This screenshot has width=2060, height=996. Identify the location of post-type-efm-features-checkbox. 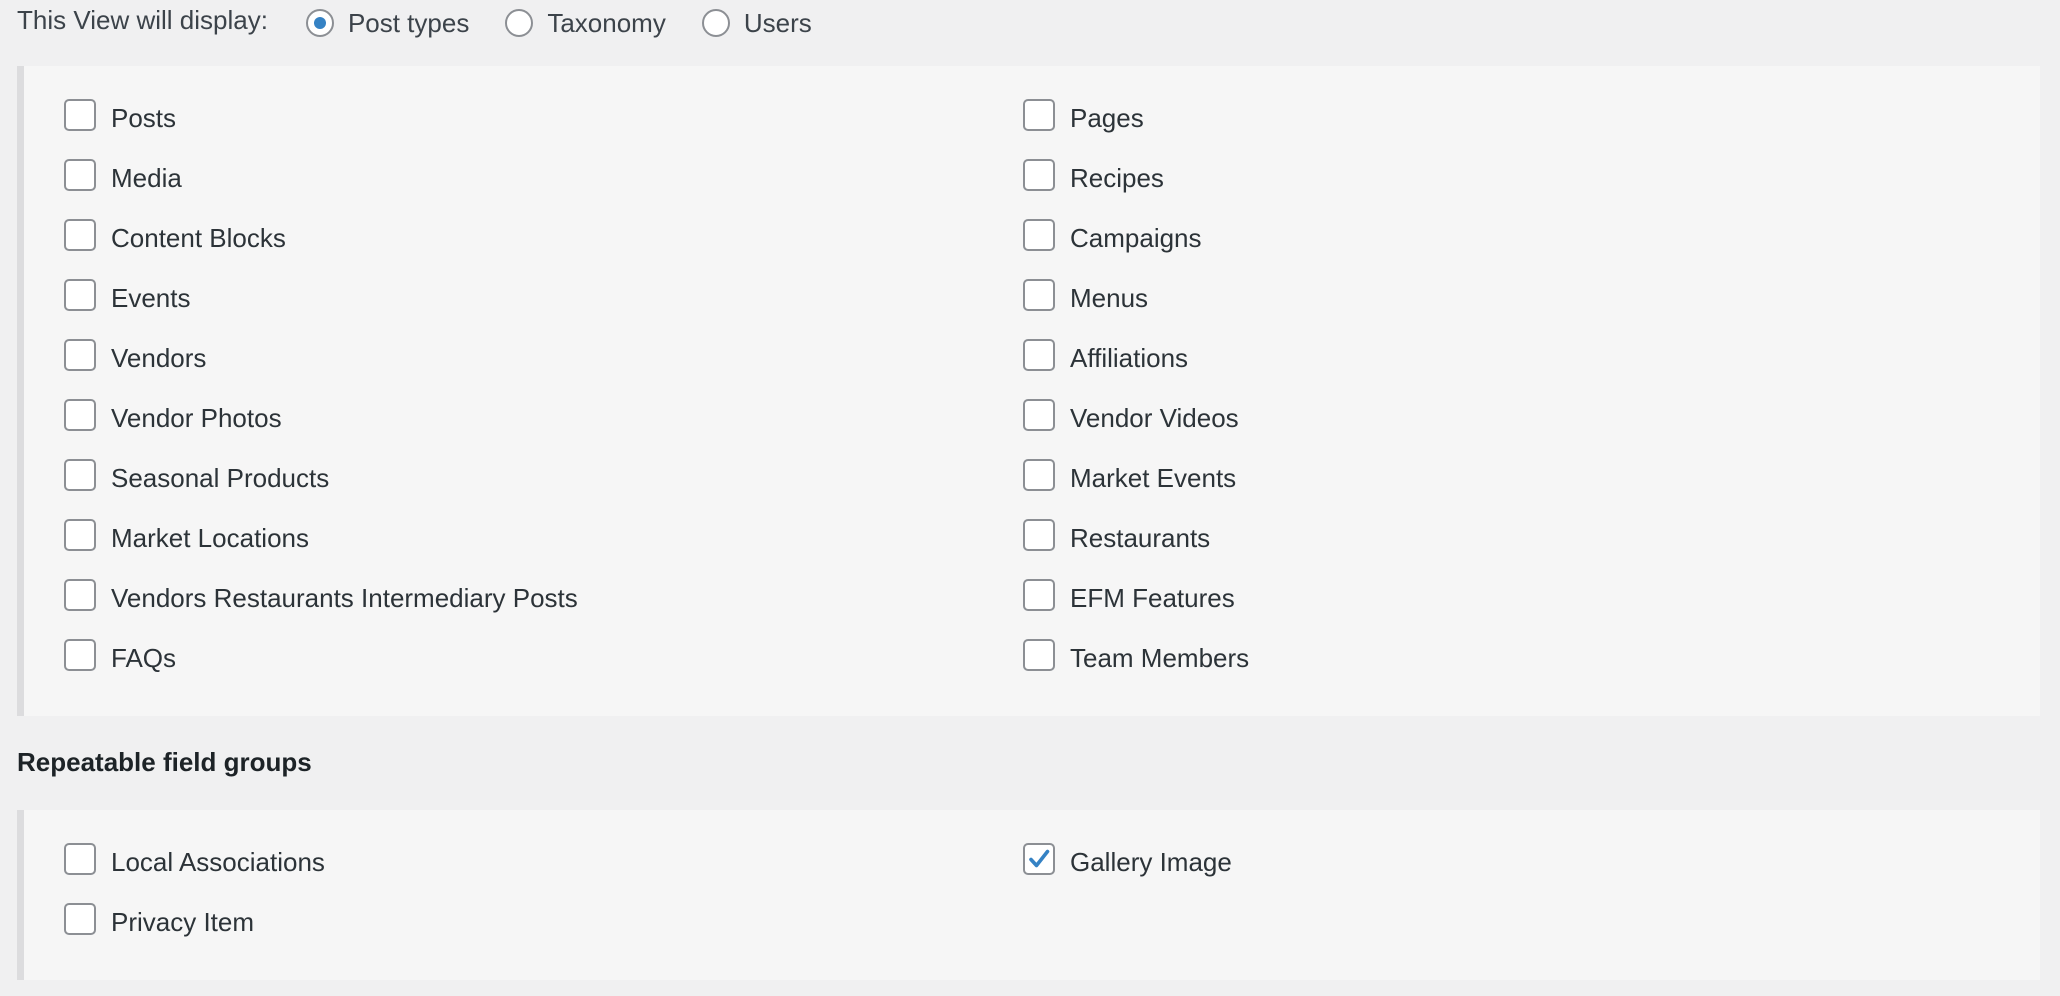
(1039, 595).